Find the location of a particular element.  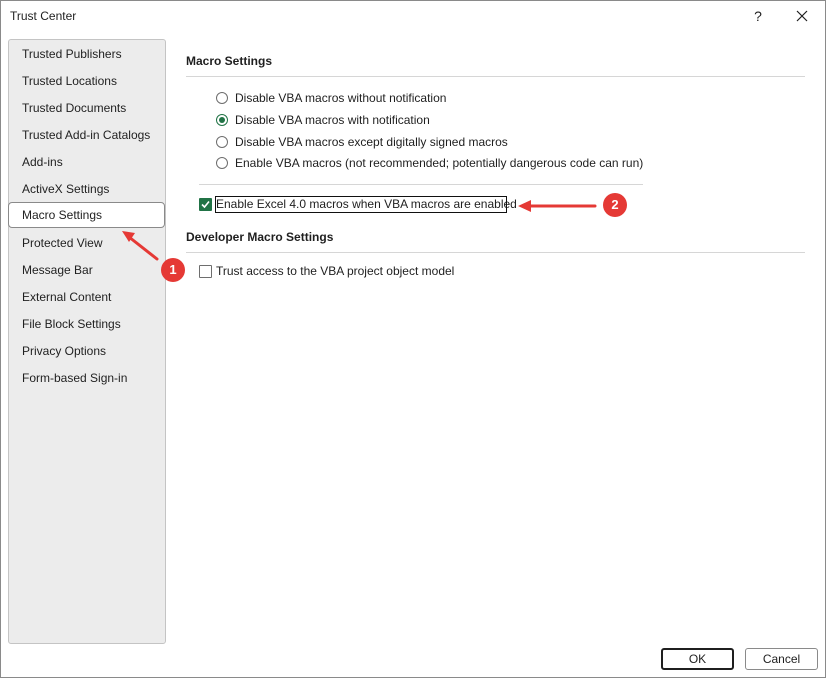

annotation-badge-1: 1 is located at coordinates (173, 270).